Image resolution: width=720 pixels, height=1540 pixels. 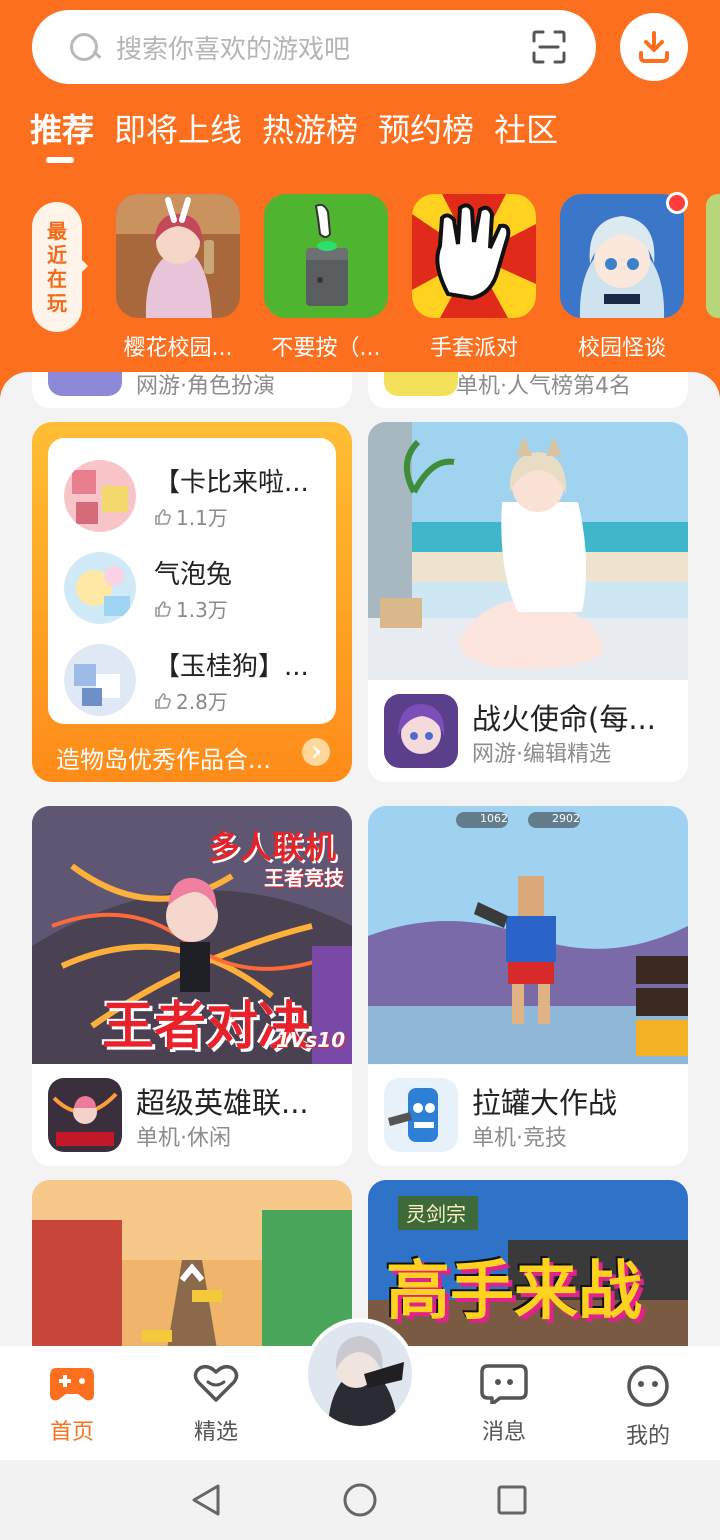 I want to click on recent-game-name: 校园怪谈, so click(x=621, y=348).